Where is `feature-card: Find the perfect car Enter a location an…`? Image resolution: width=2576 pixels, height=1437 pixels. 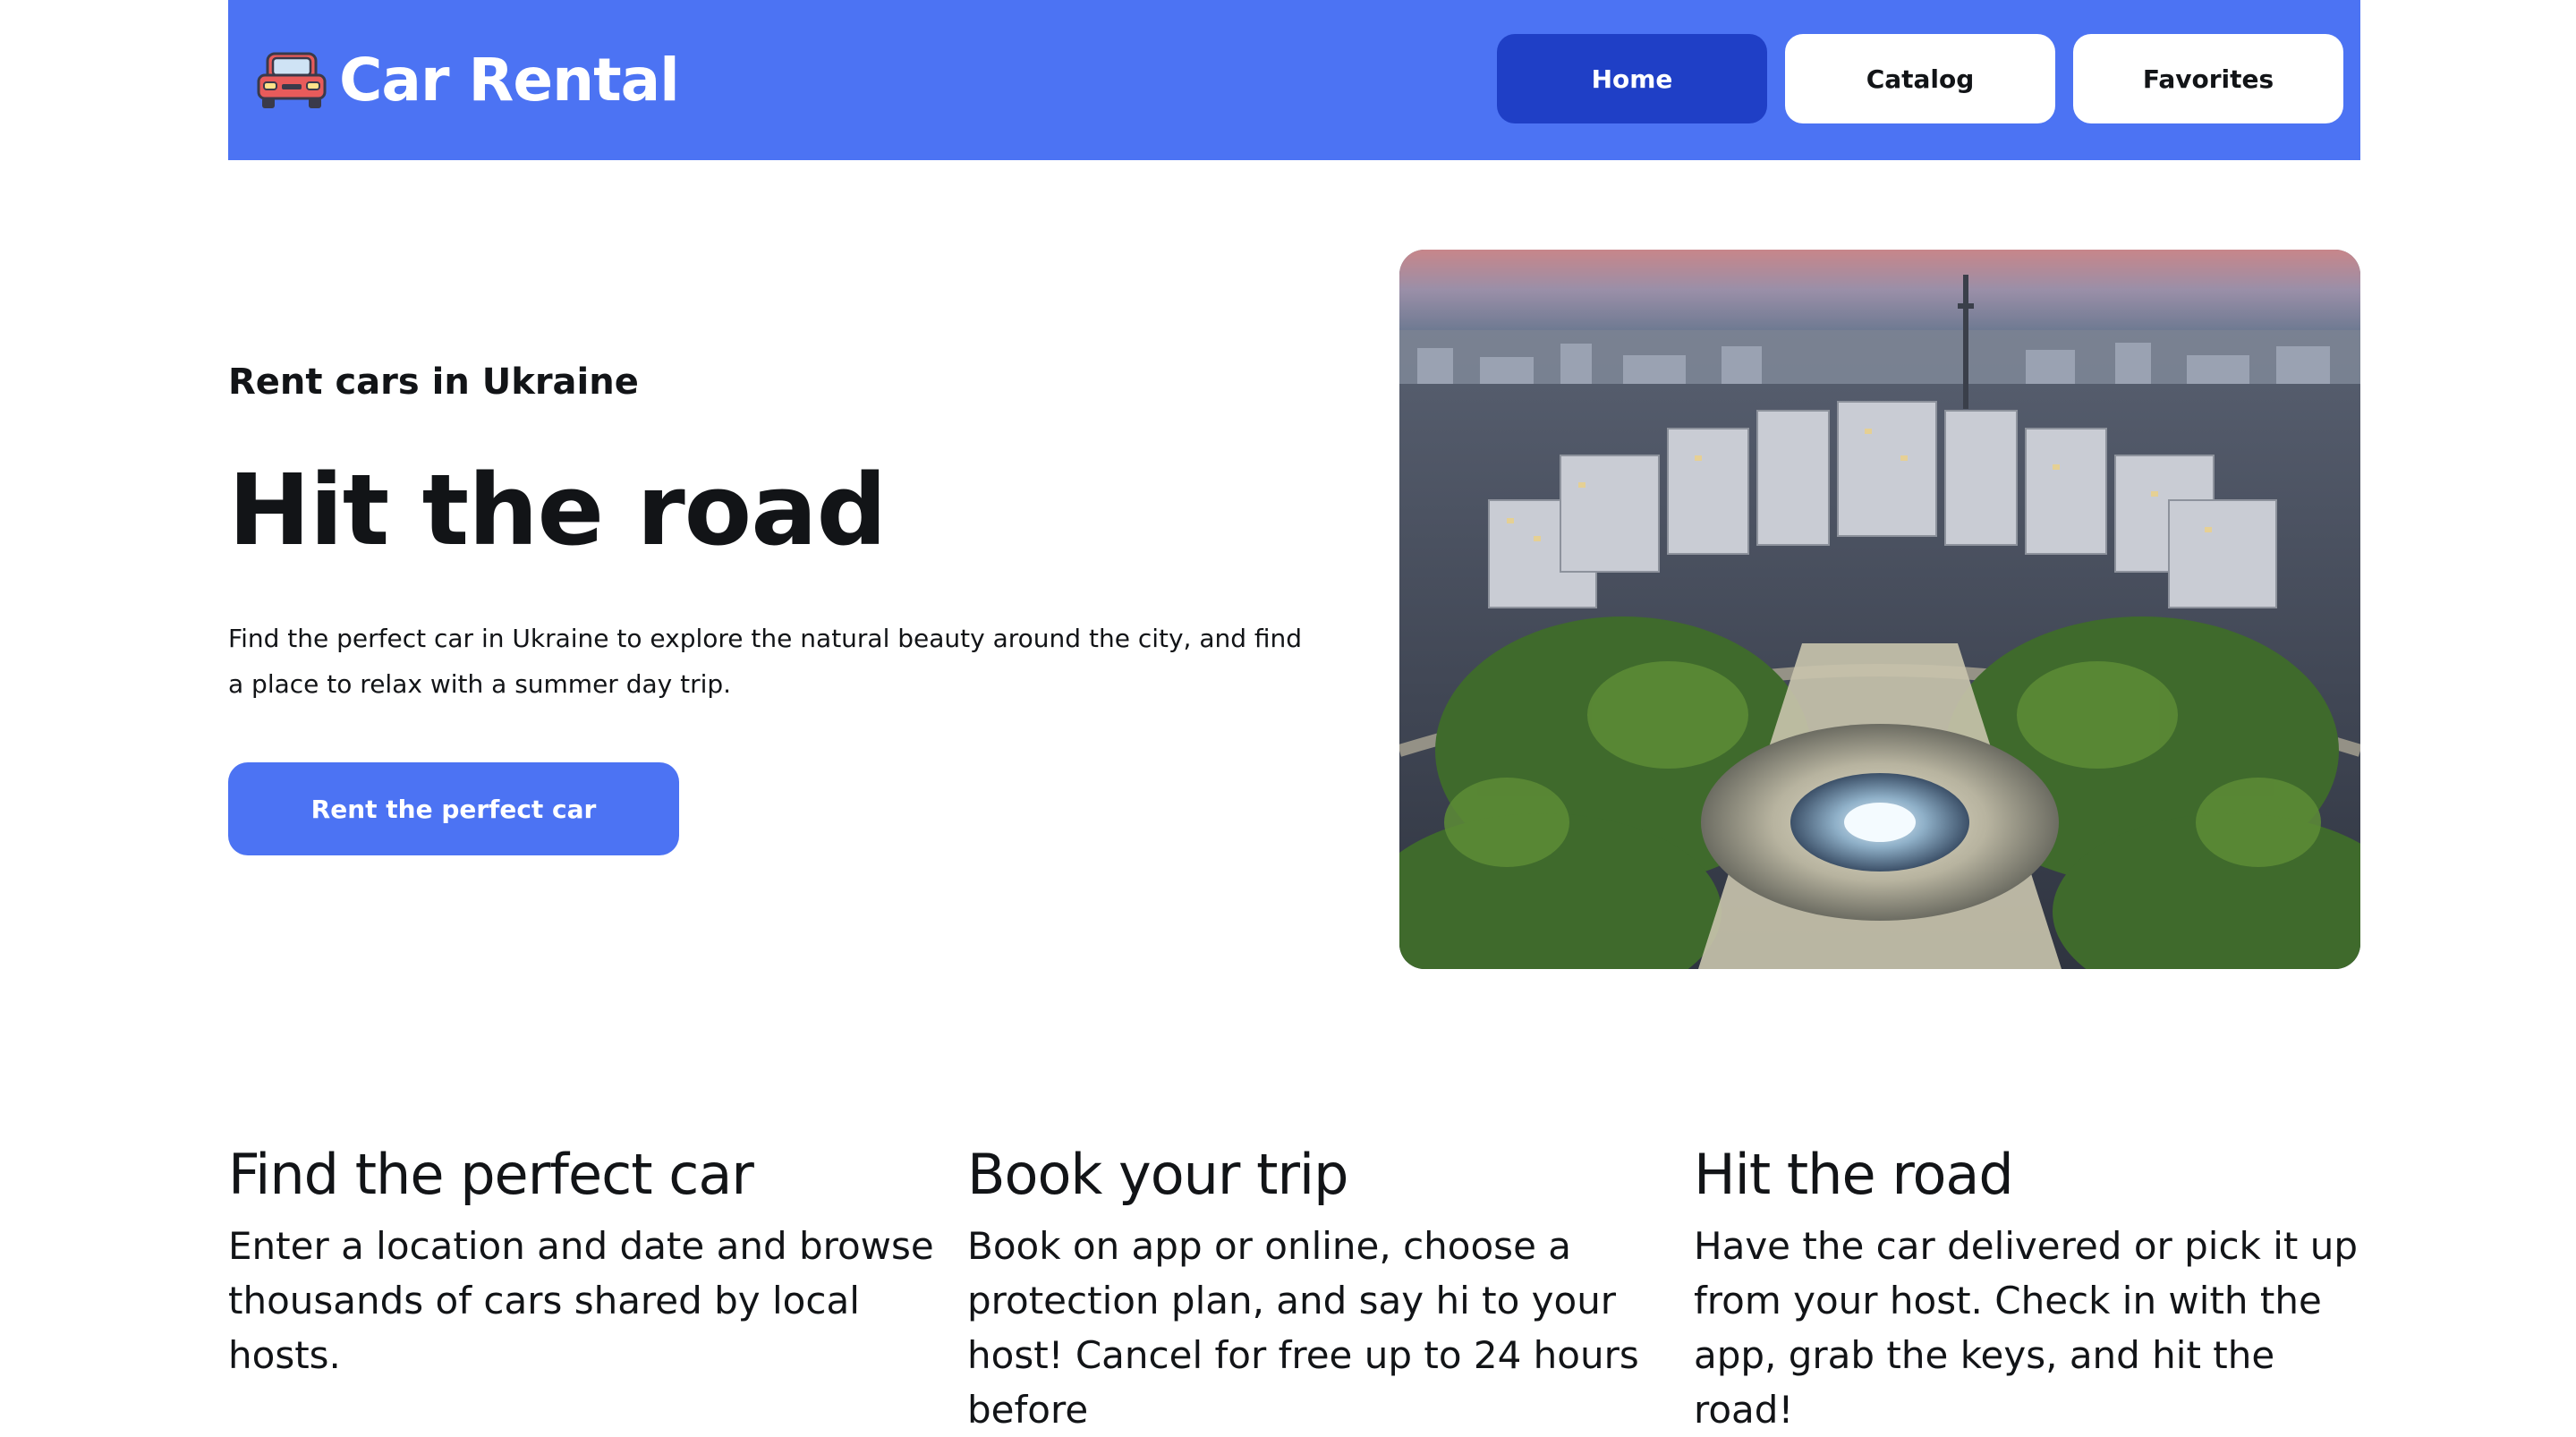 feature-card: Find the perfect car Enter a location an… is located at coordinates (581, 1262).